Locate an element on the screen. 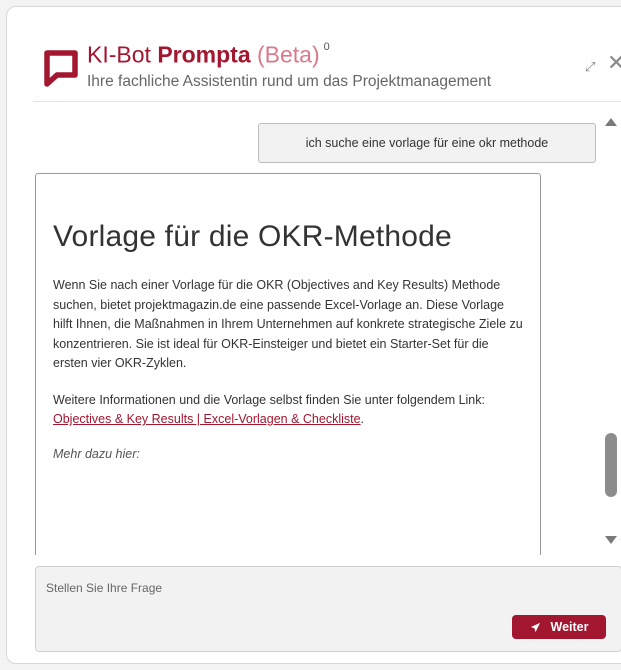 The image size is (621, 670). title-beta: (Beta) is located at coordinates (285, 54).